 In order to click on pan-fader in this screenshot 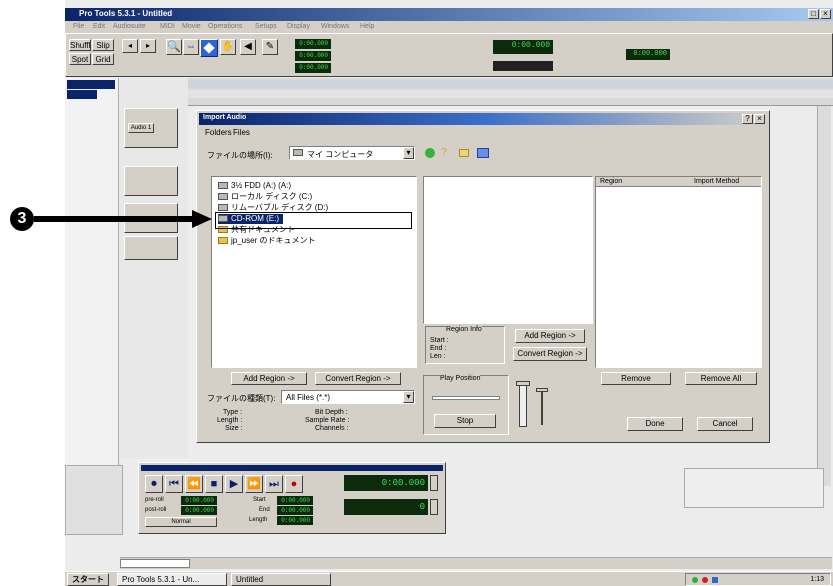, I will do `click(542, 408)`.